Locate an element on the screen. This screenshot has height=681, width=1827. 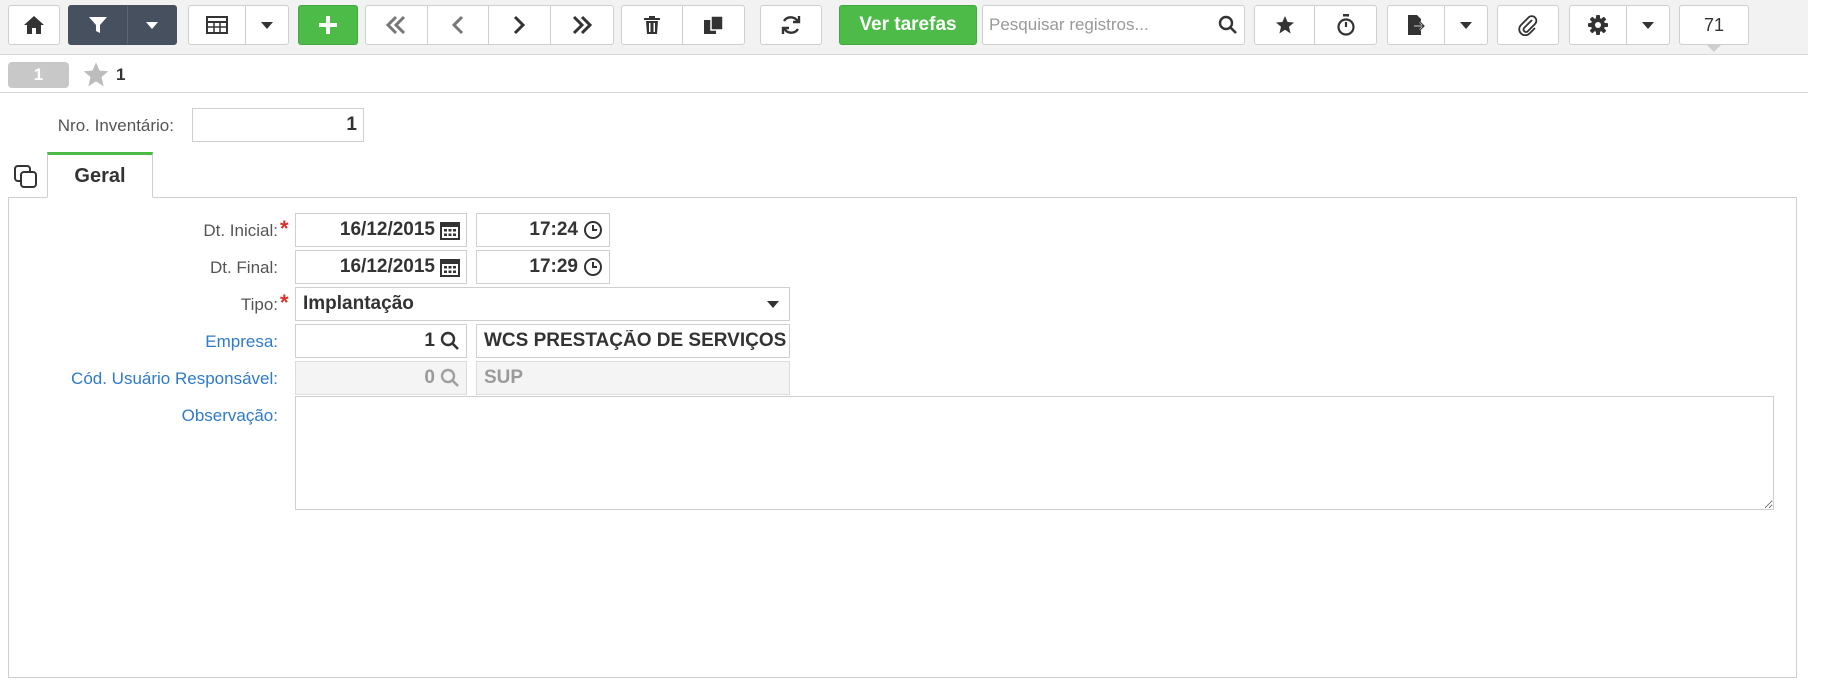
responsible-user-code-field: 0 is located at coordinates (381, 378).